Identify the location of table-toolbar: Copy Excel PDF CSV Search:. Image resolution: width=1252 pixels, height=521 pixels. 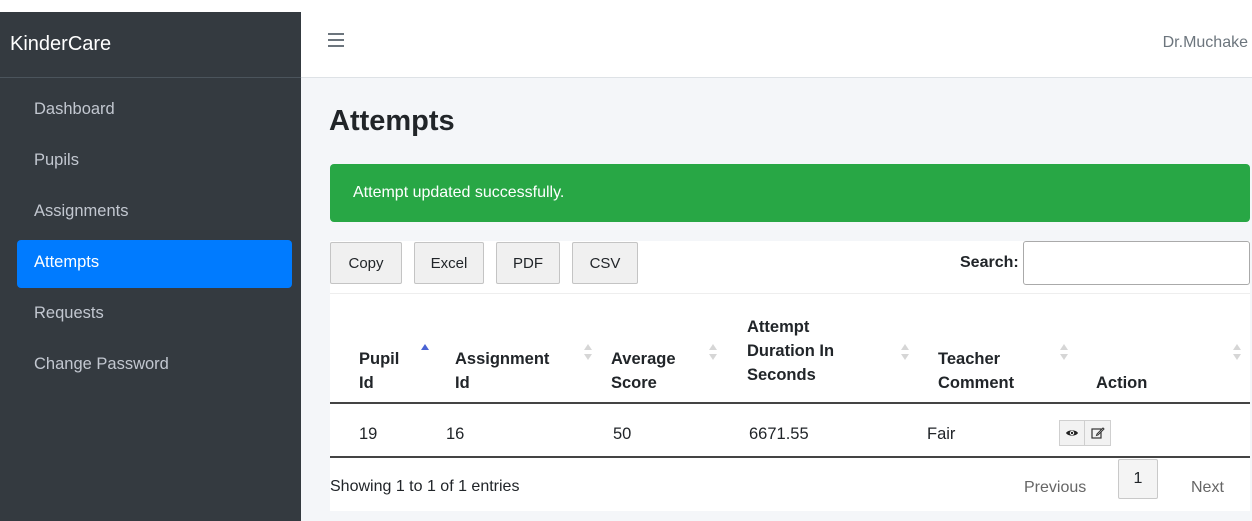
(790, 268).